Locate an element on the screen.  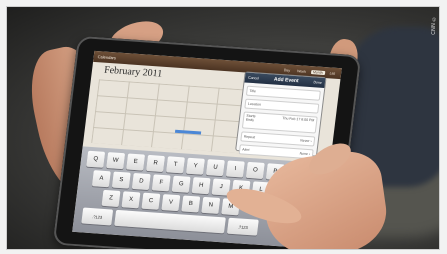
starts-ends-row: Starts Ends Thu Feb 17 6:00 PM is located at coordinates (279, 122).